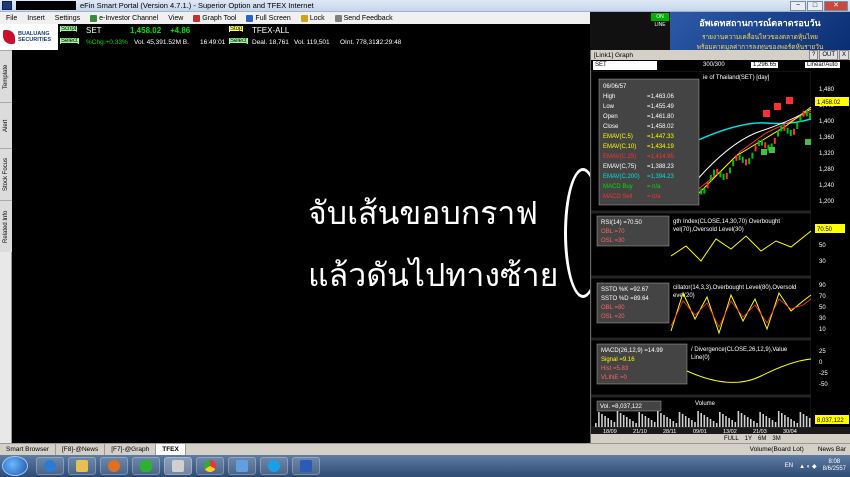 The image size is (850, 477). What do you see at coordinates (210, 466) in the screenshot?
I see `taskbar-chrome-icon` at bounding box center [210, 466].